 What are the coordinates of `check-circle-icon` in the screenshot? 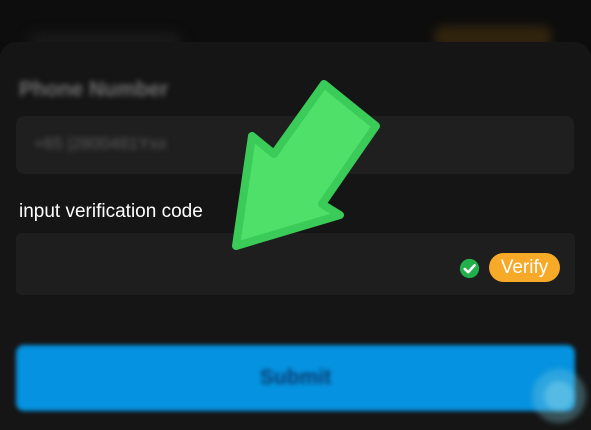 It's located at (469, 268).